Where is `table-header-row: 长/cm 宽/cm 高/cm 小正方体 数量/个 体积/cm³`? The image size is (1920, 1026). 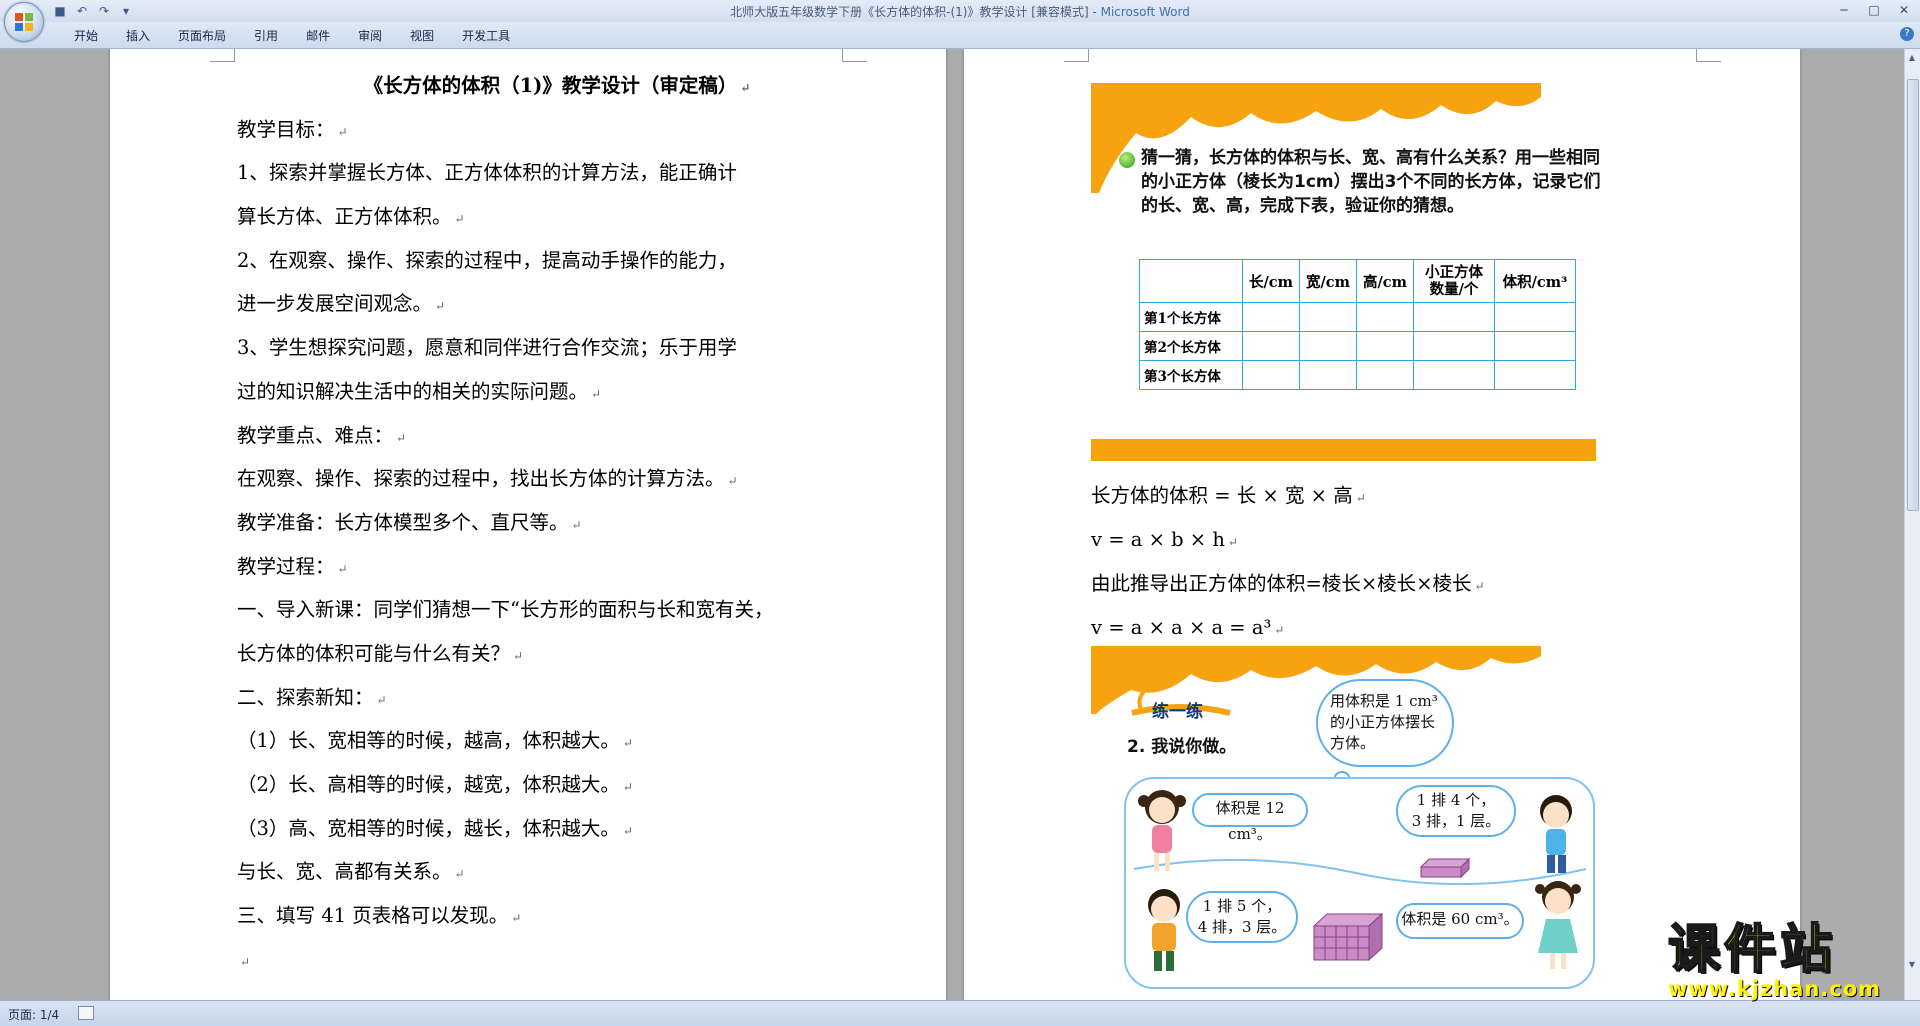
table-header-row: 长/cm 宽/cm 高/cm 小正方体 数量/个 体积/cm³ is located at coordinates (1357, 281).